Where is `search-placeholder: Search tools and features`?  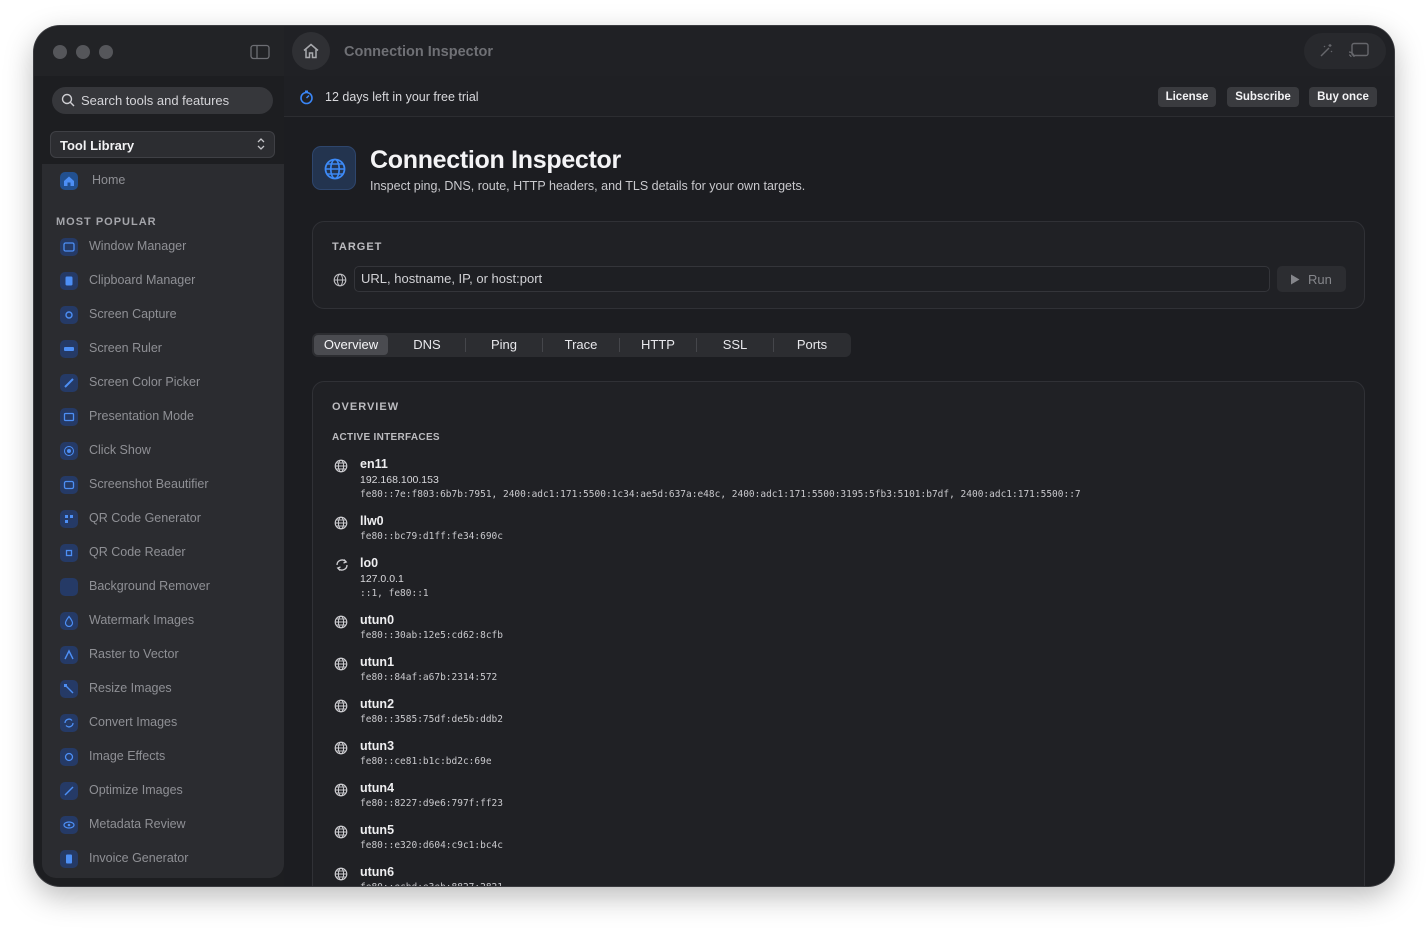
search-placeholder: Search tools and features is located at coordinates (155, 100).